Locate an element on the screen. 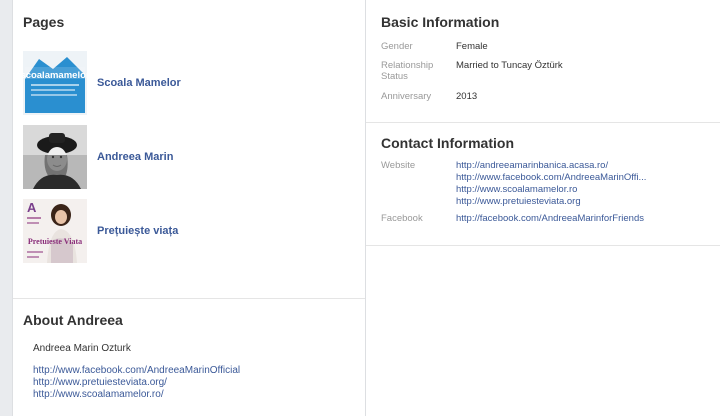 The height and width of the screenshot is (416, 720). logo-text: scoalamamelor is located at coordinates (55, 75).